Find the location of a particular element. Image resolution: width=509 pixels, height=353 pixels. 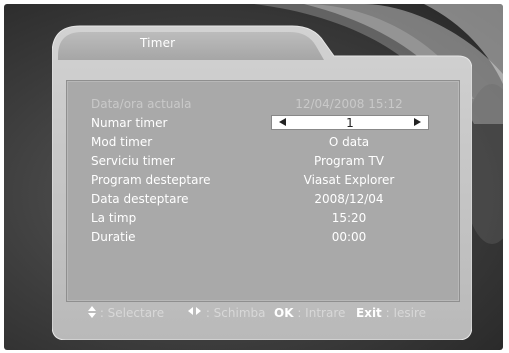

wakeup-date-value: 2008/12/04 is located at coordinates (349, 199).